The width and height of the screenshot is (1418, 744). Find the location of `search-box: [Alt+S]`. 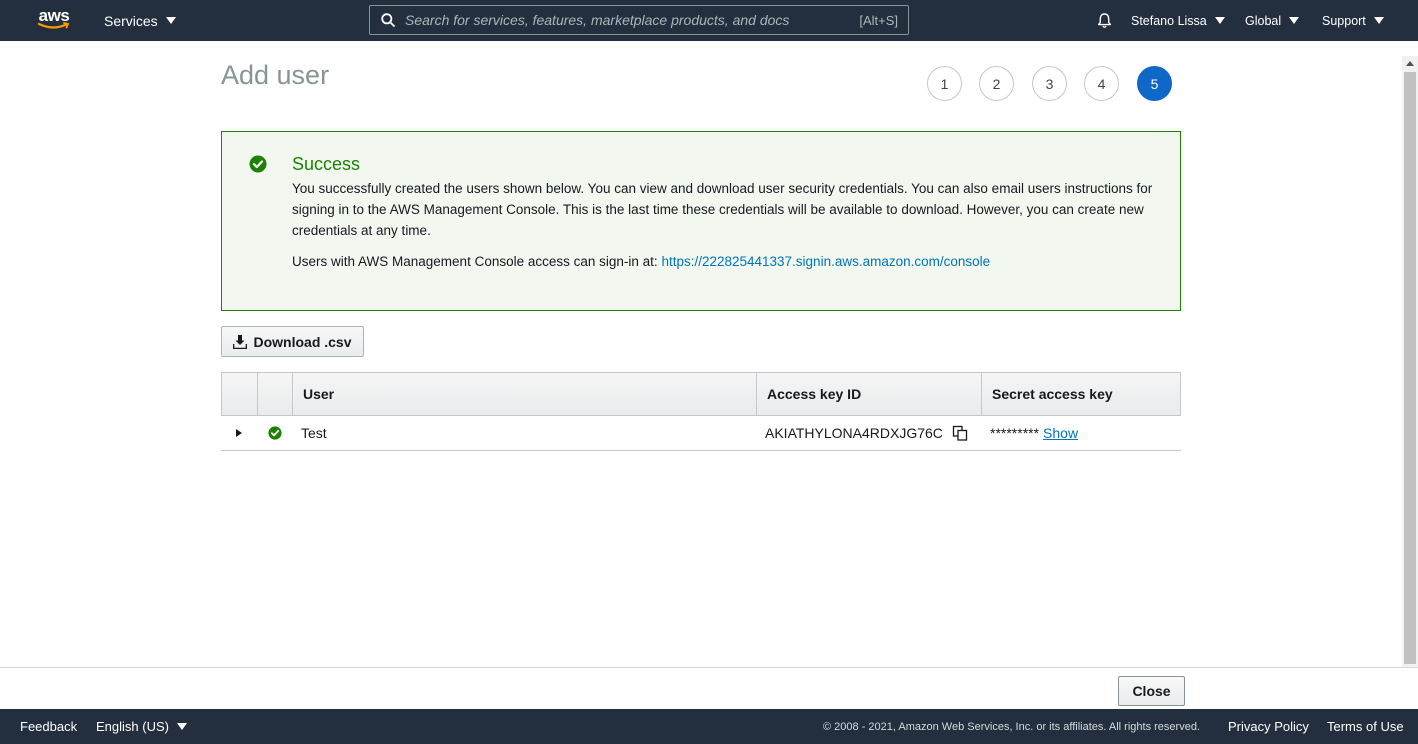

search-box: [Alt+S] is located at coordinates (639, 20).